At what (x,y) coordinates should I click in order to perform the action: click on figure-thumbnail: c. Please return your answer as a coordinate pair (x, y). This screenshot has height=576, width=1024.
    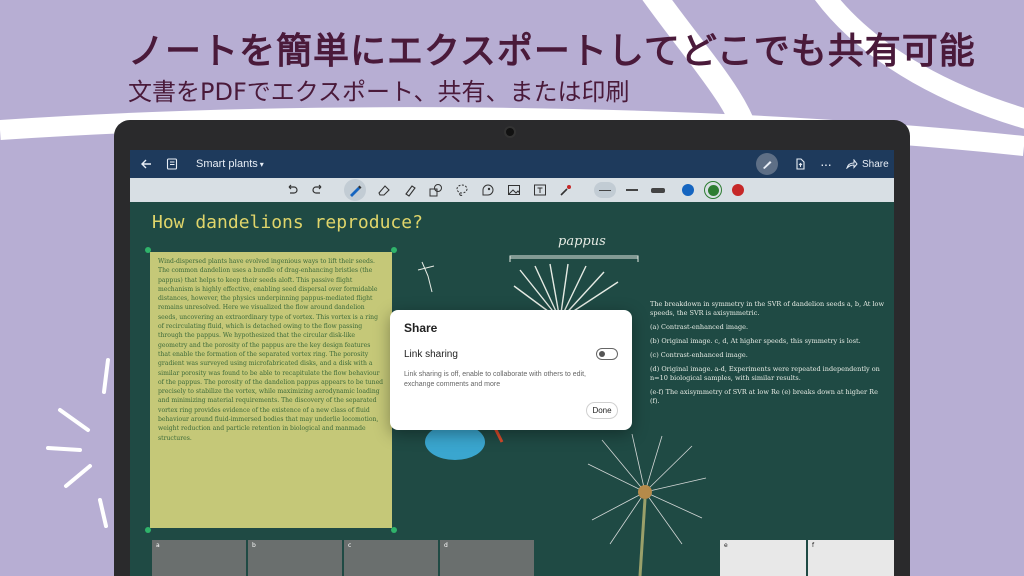
    Looking at the image, I should click on (391, 558).